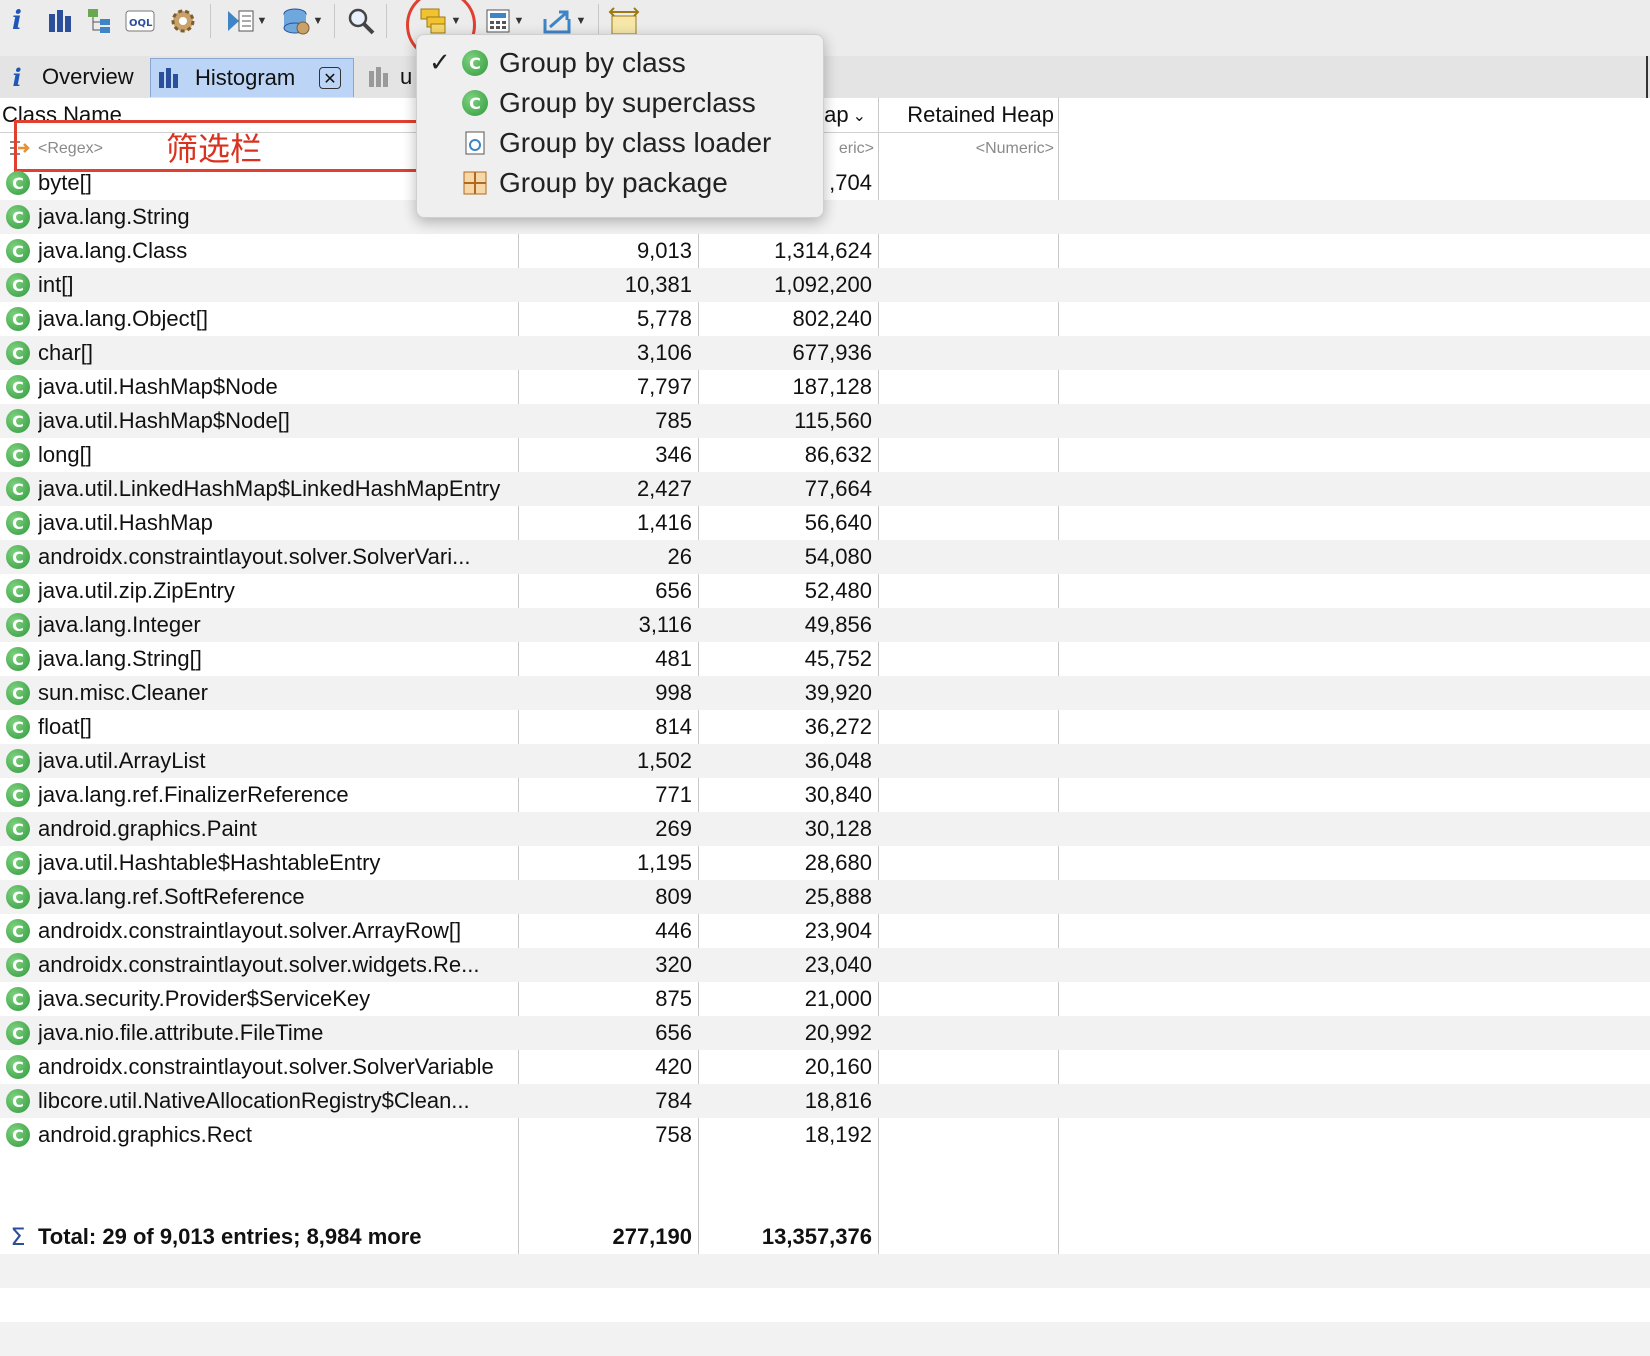  What do you see at coordinates (832, 318) in the screenshot?
I see `shallow-heap-cell: 802,240` at bounding box center [832, 318].